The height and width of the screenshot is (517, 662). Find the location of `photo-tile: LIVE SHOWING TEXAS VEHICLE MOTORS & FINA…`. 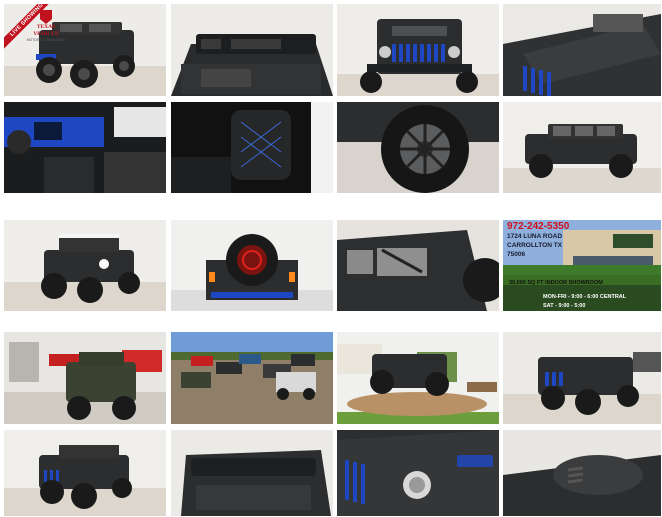

photo-tile: LIVE SHOWING TEXAS VEHICLE MOTORS & FINA… is located at coordinates (85, 50).